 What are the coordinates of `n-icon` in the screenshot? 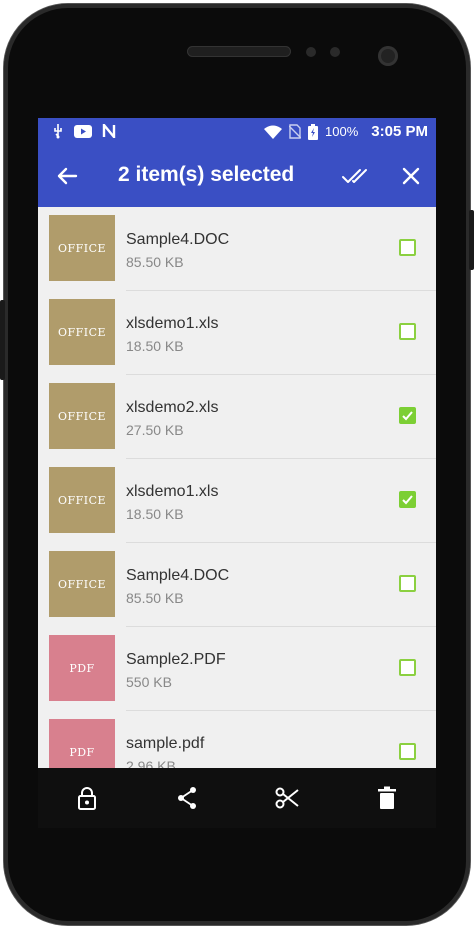 It's located at (109, 131).